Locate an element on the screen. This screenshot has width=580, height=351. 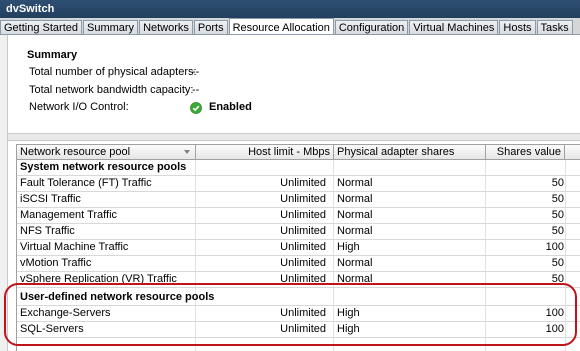
summary-title: Summary is located at coordinates (52, 55).